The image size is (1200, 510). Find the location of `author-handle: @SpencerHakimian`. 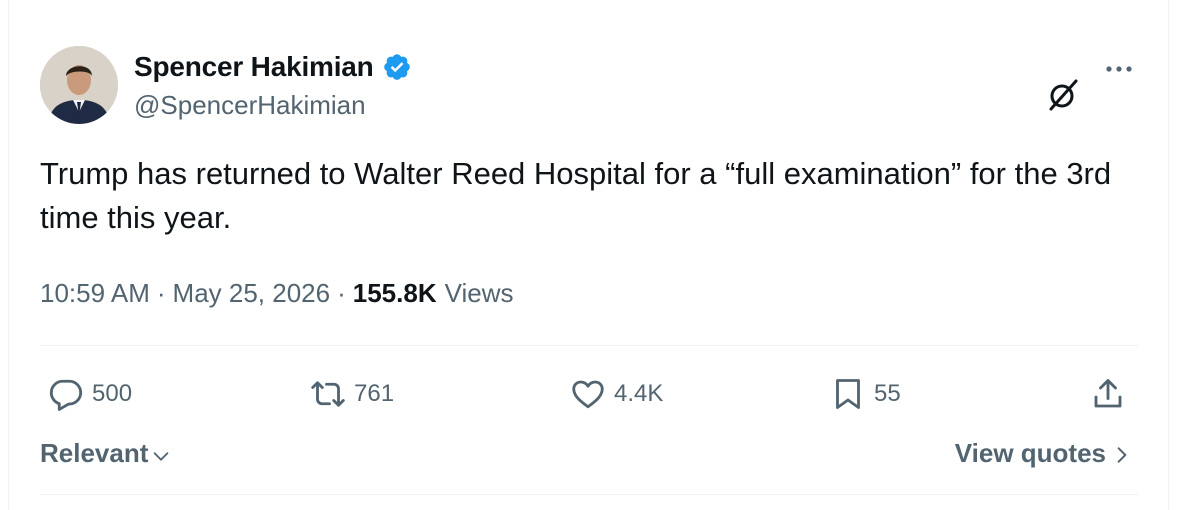

author-handle: @SpencerHakimian is located at coordinates (250, 105).